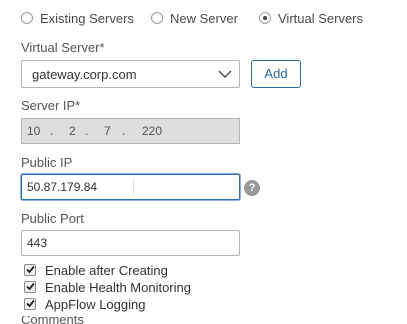 This screenshot has height=324, width=407. I want to click on public-ip-value: 50.87.179.84, so click(62, 187).